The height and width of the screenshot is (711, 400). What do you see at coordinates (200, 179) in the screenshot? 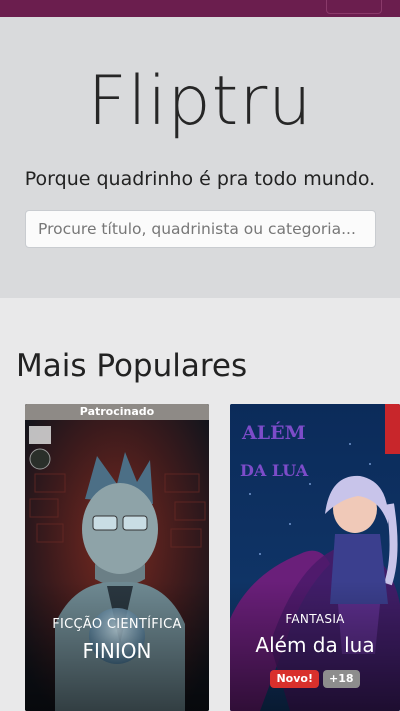
I see `tagline: Porque quadrinho é pra todo mundo.` at bounding box center [200, 179].